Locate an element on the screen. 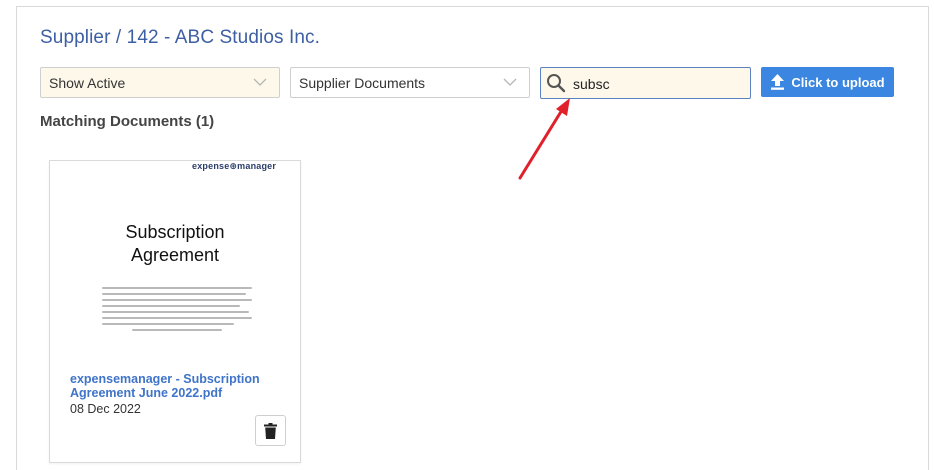  delete-button is located at coordinates (270, 430).